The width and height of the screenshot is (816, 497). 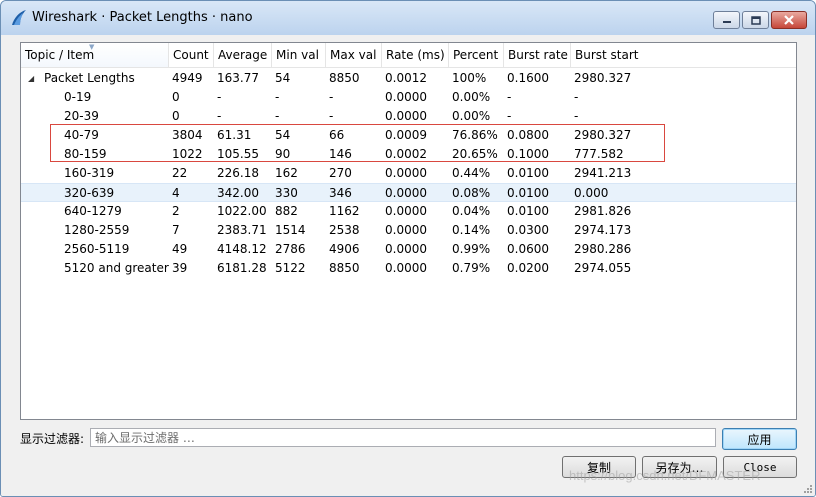 I want to click on cell-count: 2, so click(x=176, y=211).